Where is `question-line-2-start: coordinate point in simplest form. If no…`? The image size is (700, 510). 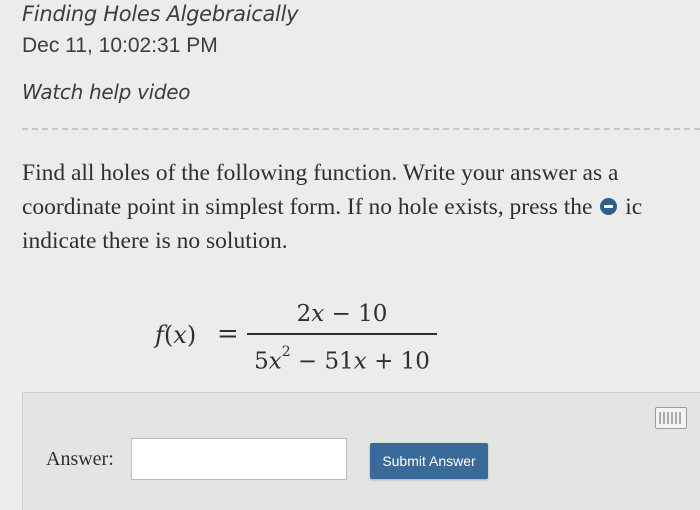 question-line-2-start: coordinate point in simplest form. If no… is located at coordinates (307, 207).